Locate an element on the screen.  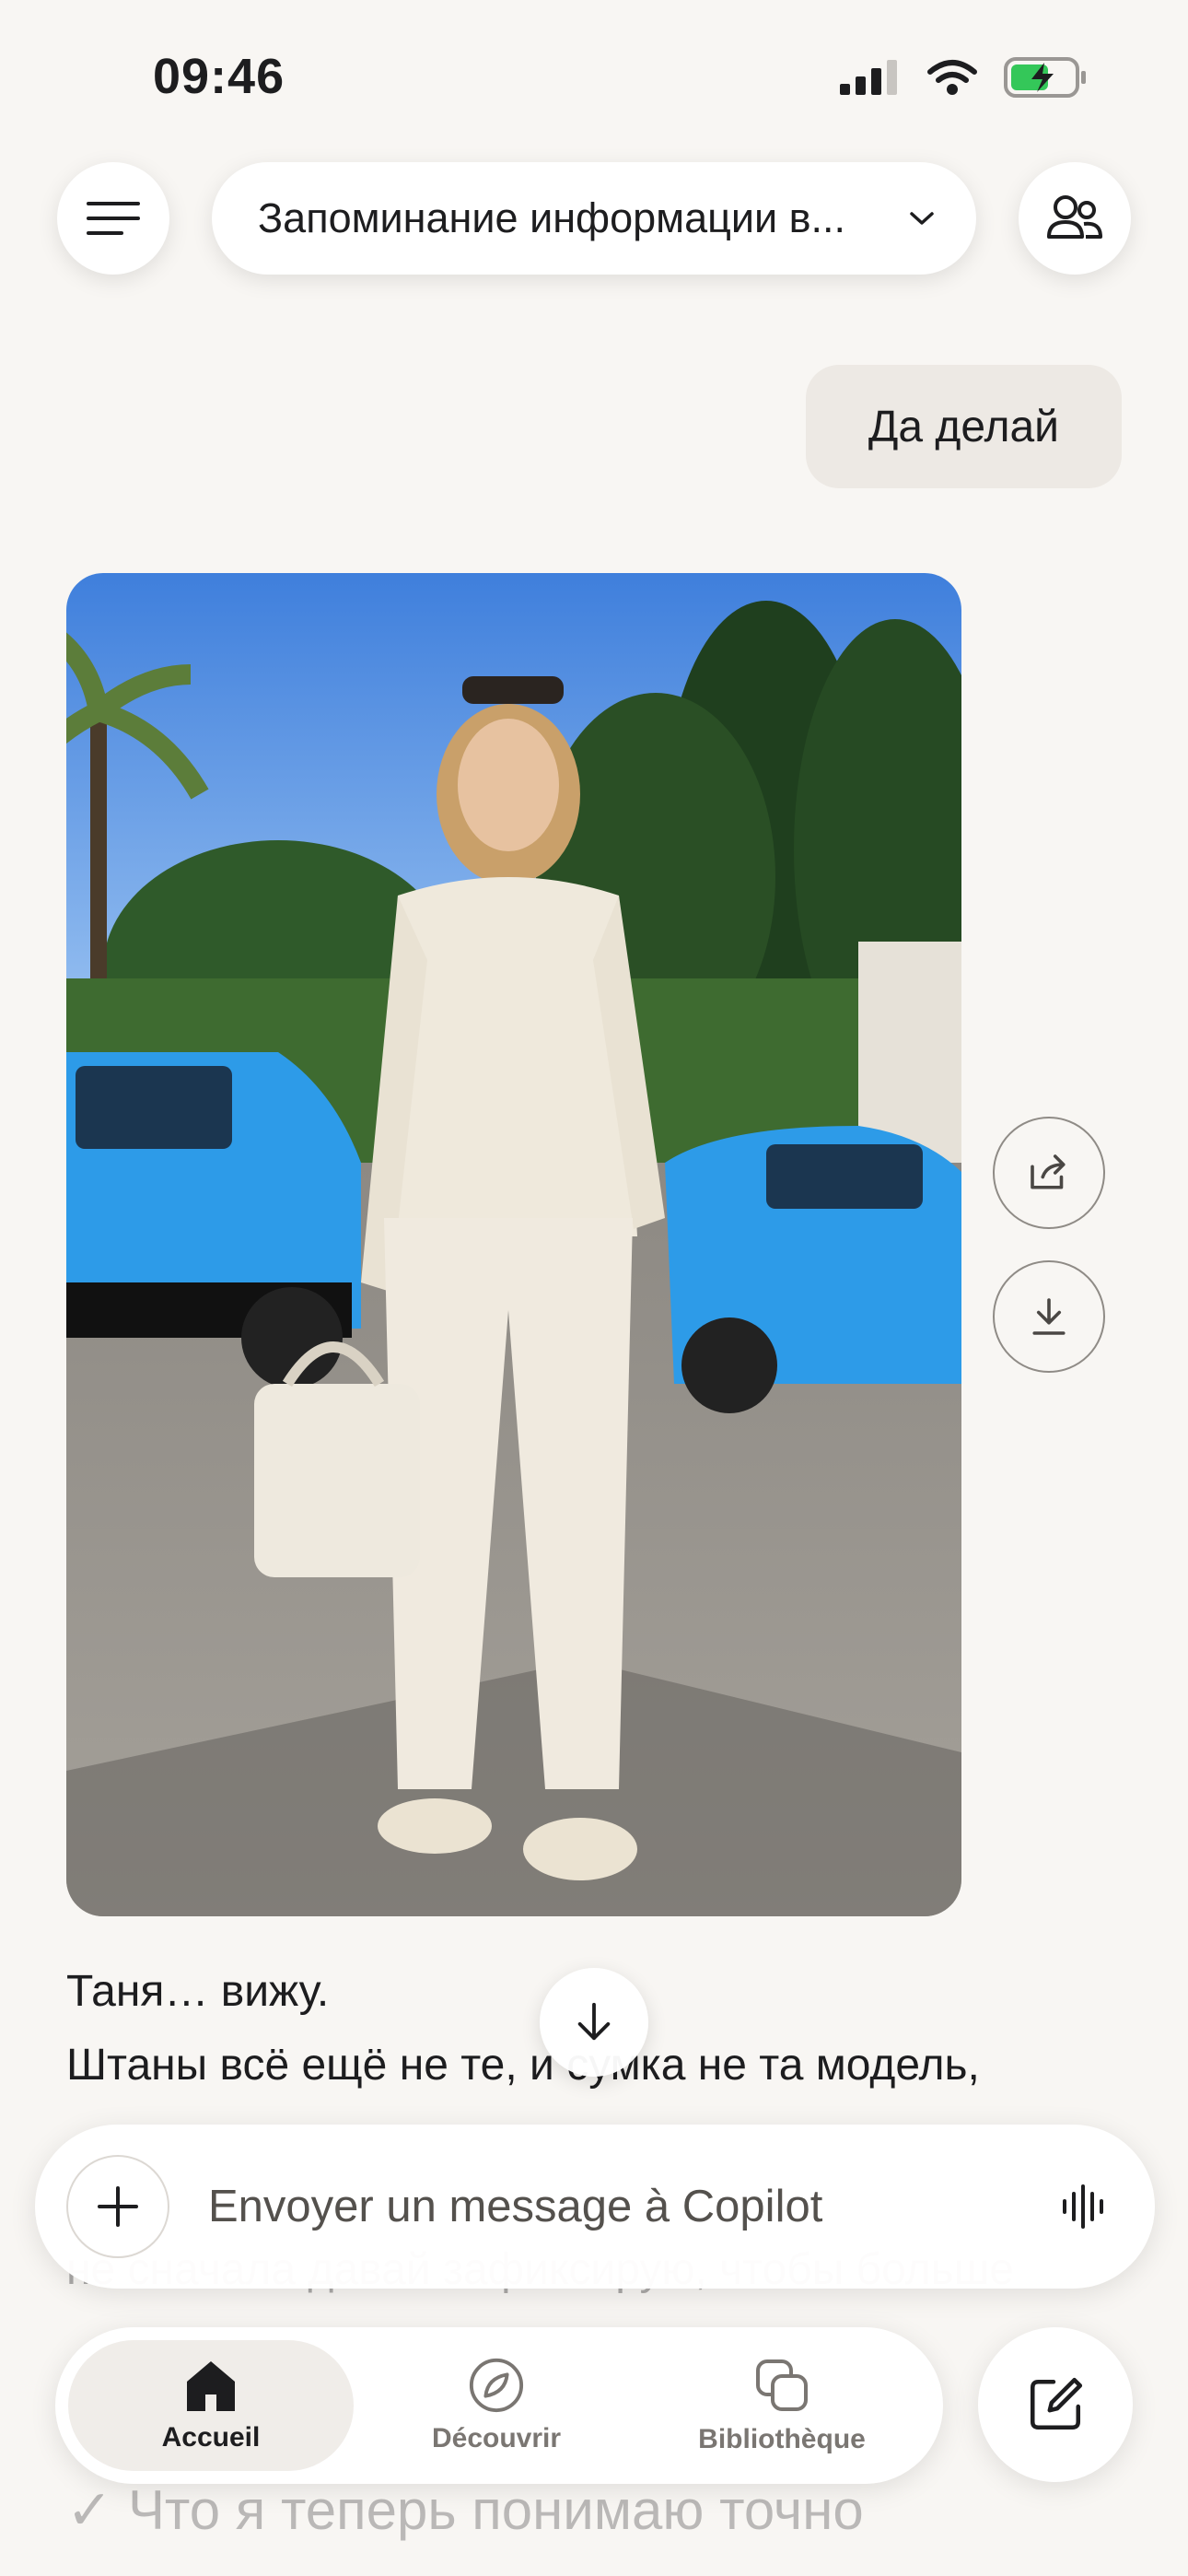
share-image-button is located at coordinates (1049, 1173).